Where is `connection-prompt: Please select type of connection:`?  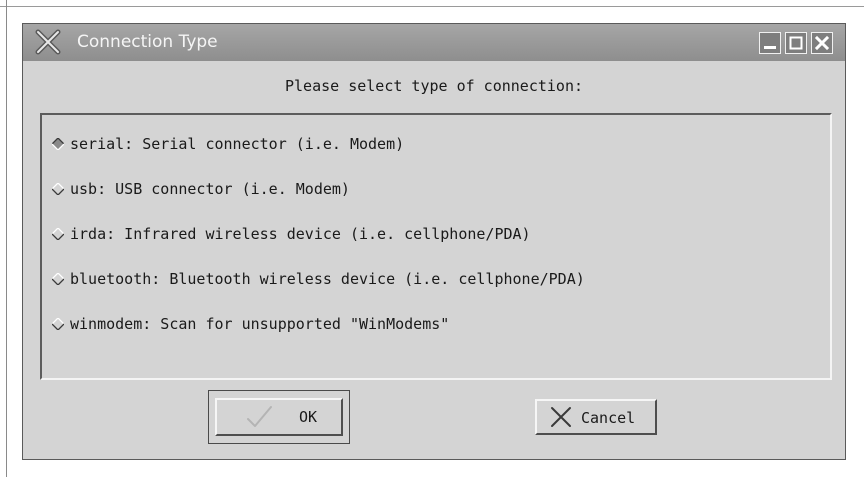
connection-prompt: Please select type of connection: is located at coordinates (433, 86).